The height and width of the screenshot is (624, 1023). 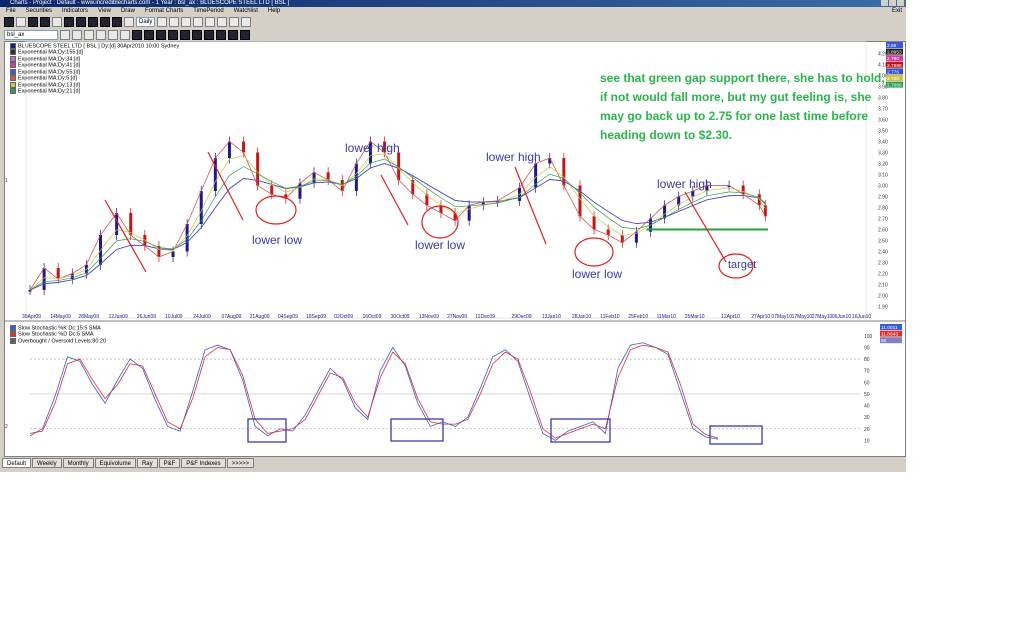 I want to click on x-tick-label: 29Dec09, so click(x=522, y=317).